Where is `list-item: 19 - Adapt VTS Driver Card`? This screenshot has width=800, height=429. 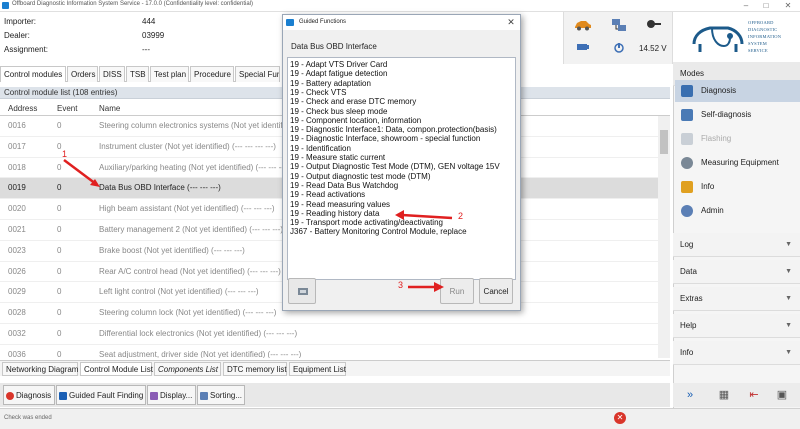 list-item: 19 - Adapt VTS Driver Card is located at coordinates (338, 64).